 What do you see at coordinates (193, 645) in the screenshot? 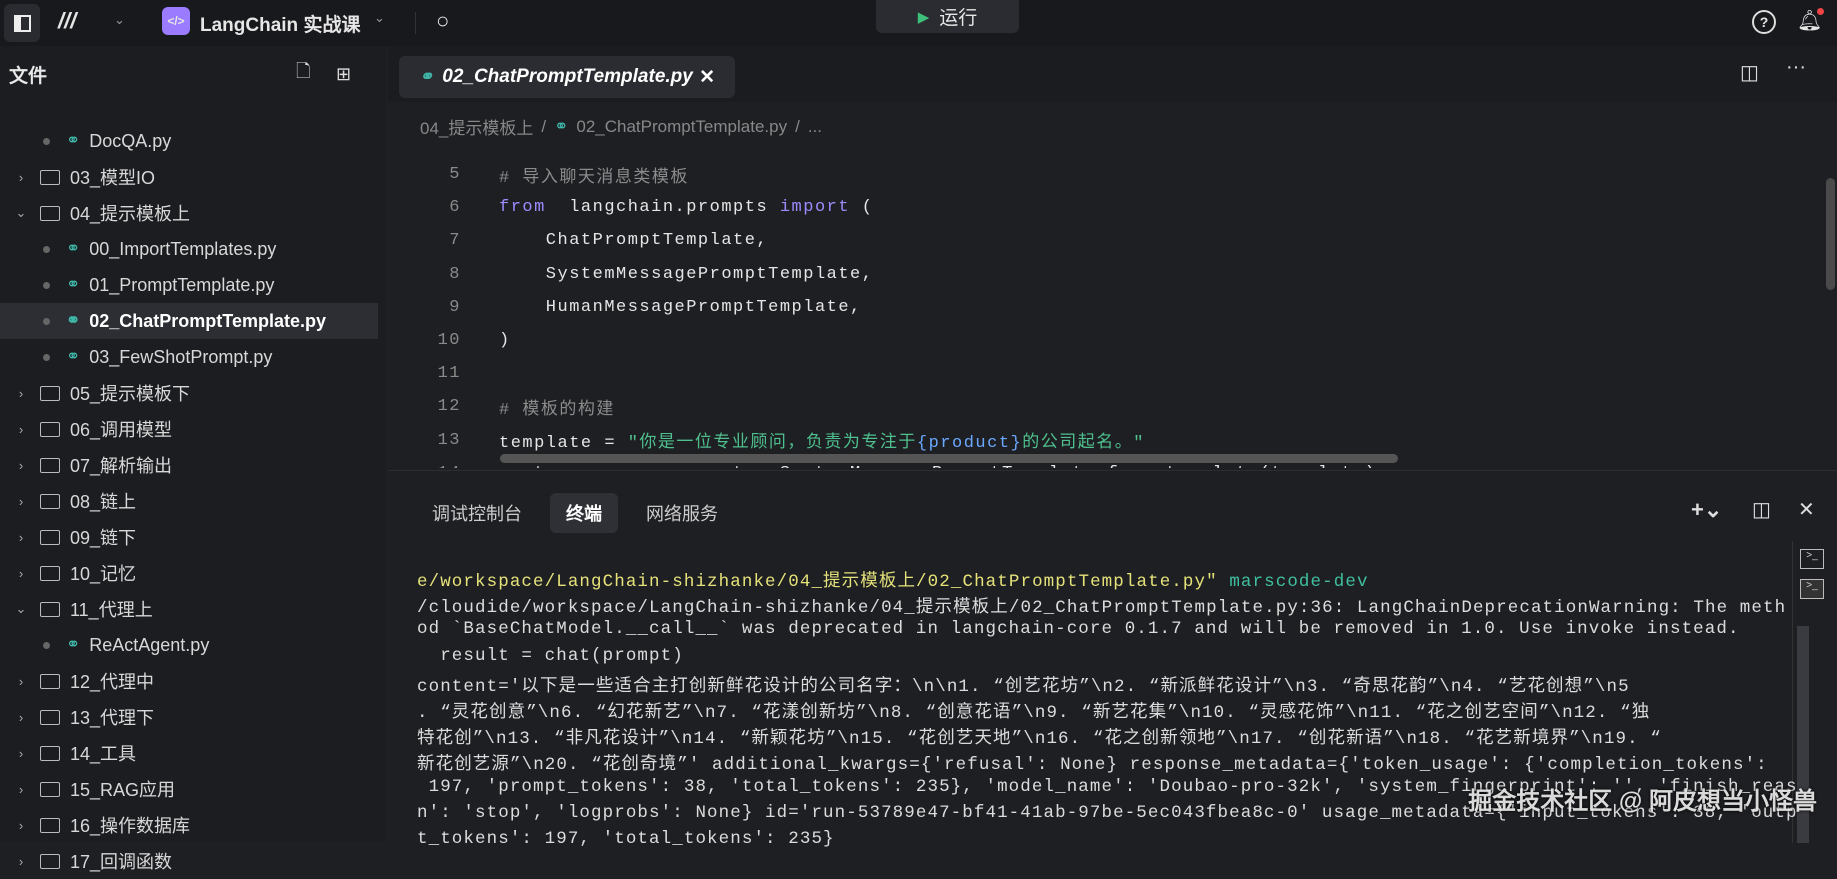
I see `file-item: ⚭ReActAgent.py` at bounding box center [193, 645].